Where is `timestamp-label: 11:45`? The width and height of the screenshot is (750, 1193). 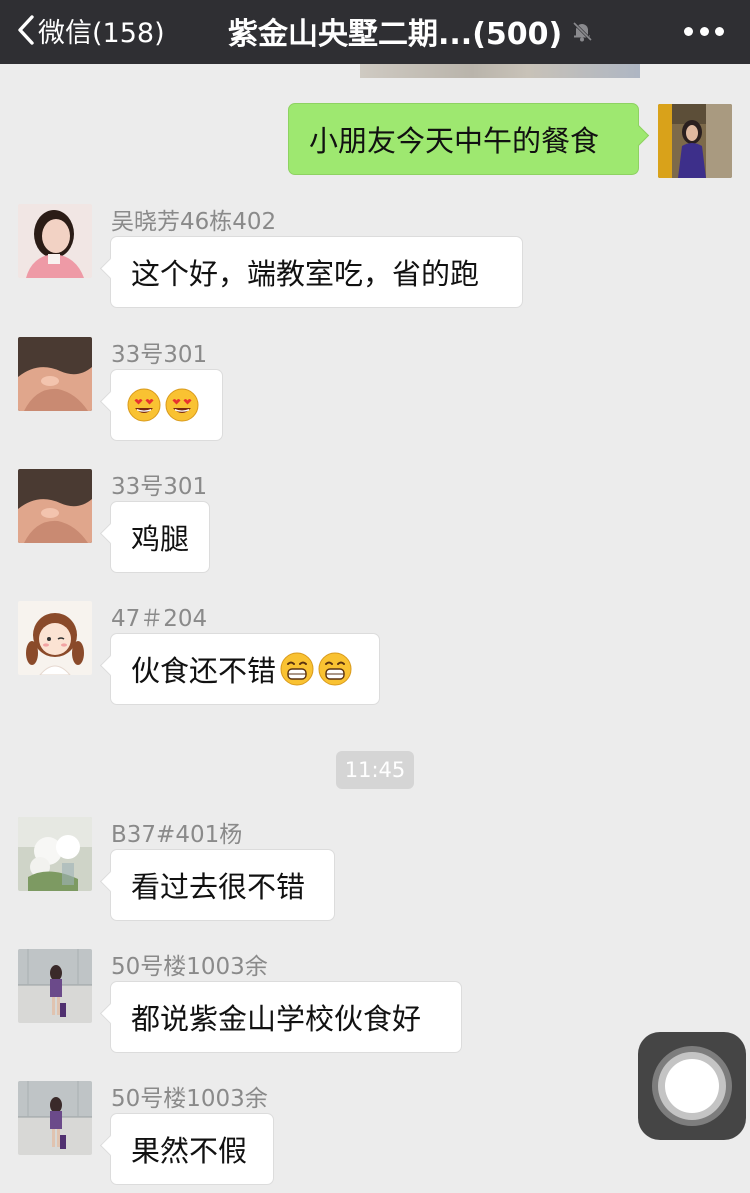
timestamp-label: 11:45 is located at coordinates (375, 770).